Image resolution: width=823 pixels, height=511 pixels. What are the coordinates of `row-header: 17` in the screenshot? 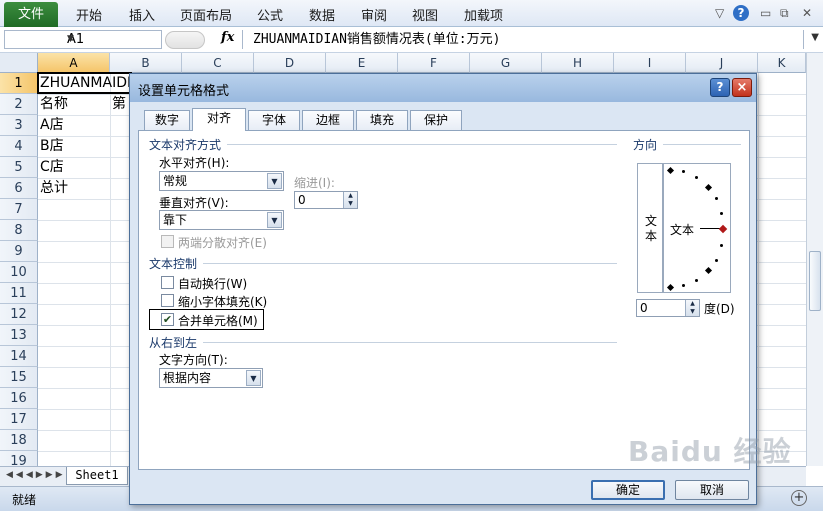 It's located at (19, 419).